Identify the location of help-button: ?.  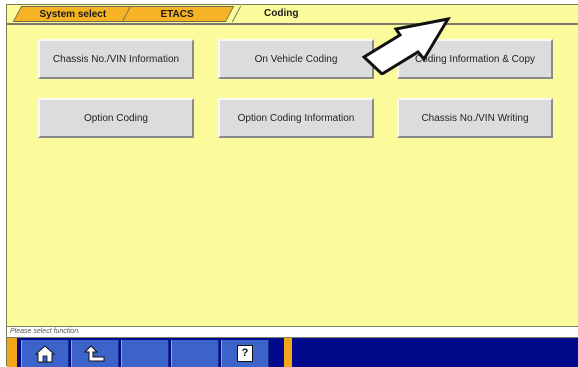
(245, 353).